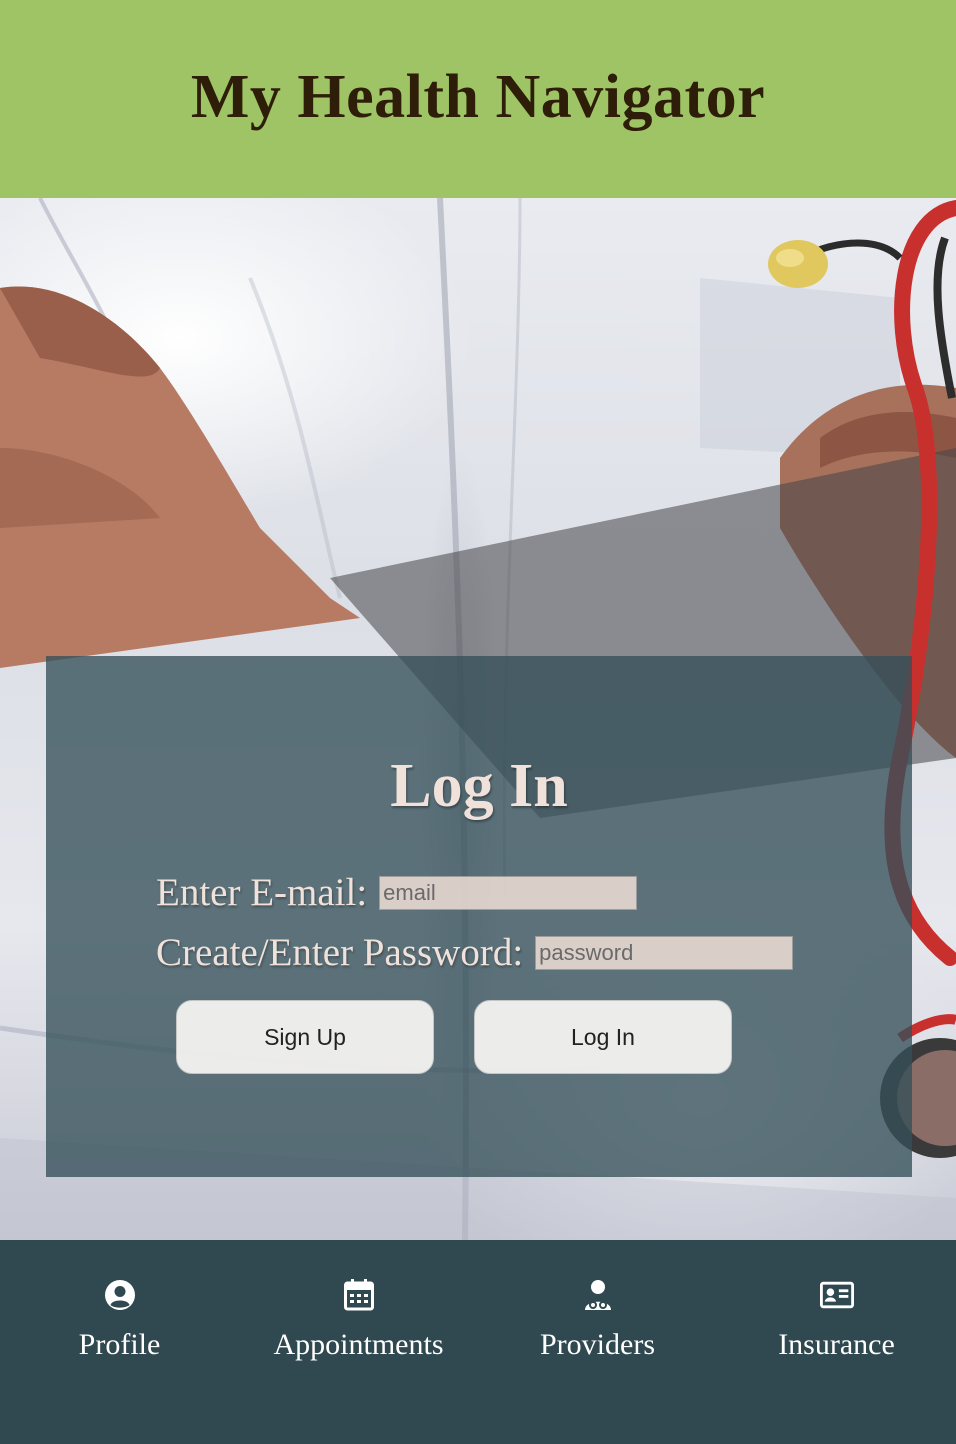 This screenshot has width=956, height=1444. I want to click on password-row: Create/Enter Password:, so click(475, 952).